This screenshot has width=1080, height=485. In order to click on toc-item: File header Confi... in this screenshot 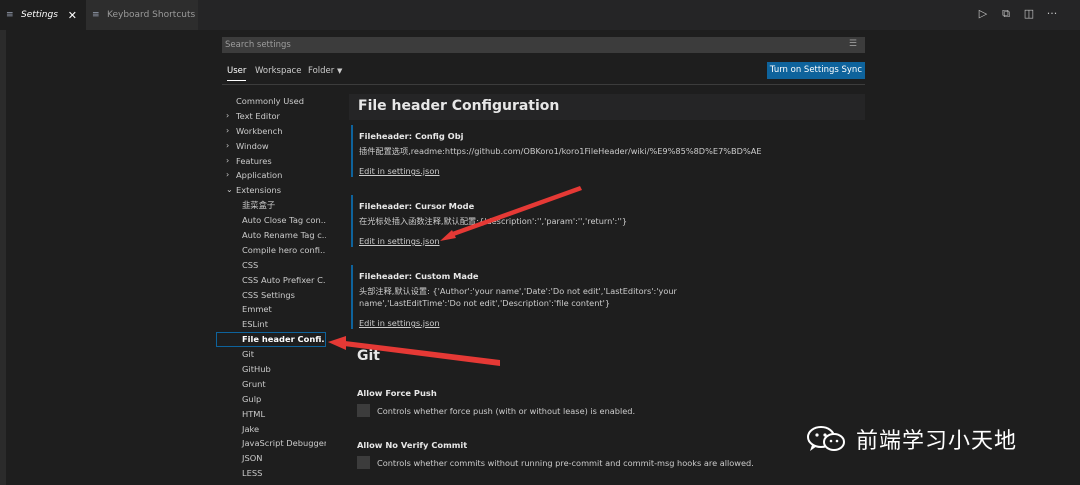, I will do `click(271, 340)`.